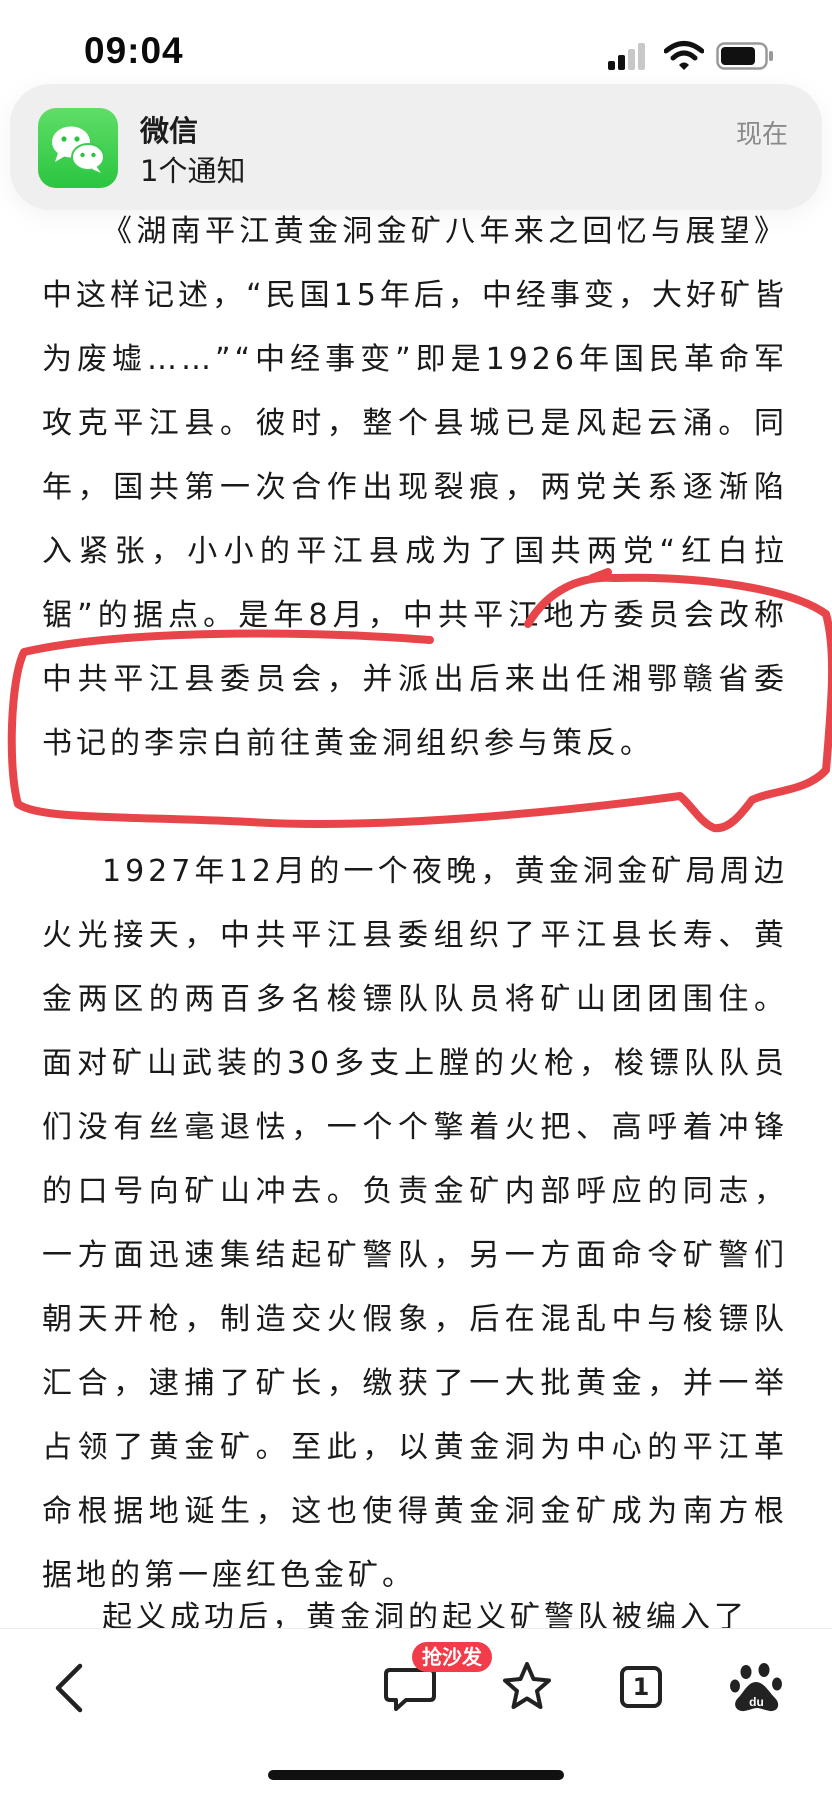 This screenshot has width=832, height=1801. I want to click on baidu-button: du, so click(757, 1687).